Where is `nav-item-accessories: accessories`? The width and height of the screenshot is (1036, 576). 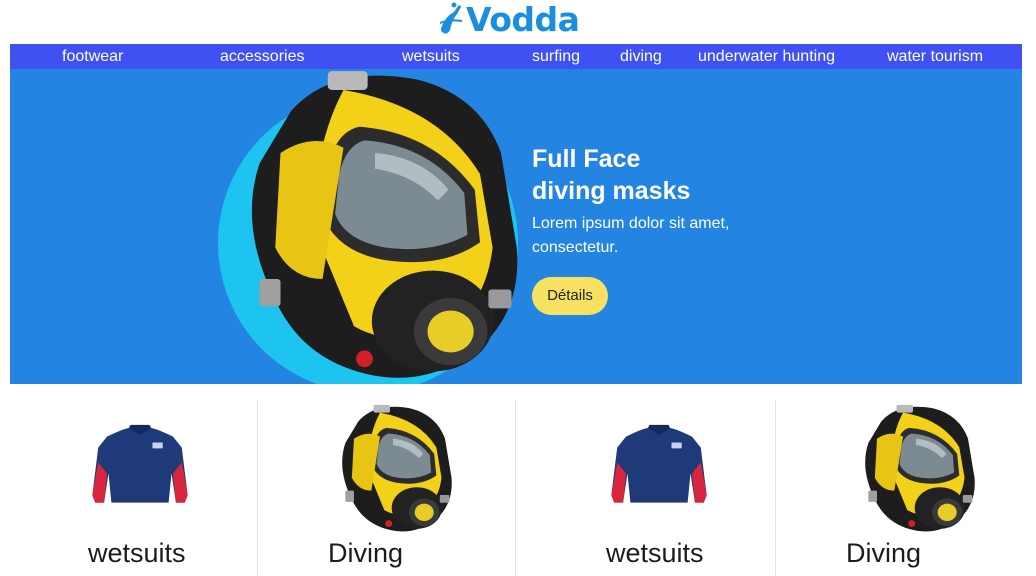 nav-item-accessories: accessories is located at coordinates (262, 56).